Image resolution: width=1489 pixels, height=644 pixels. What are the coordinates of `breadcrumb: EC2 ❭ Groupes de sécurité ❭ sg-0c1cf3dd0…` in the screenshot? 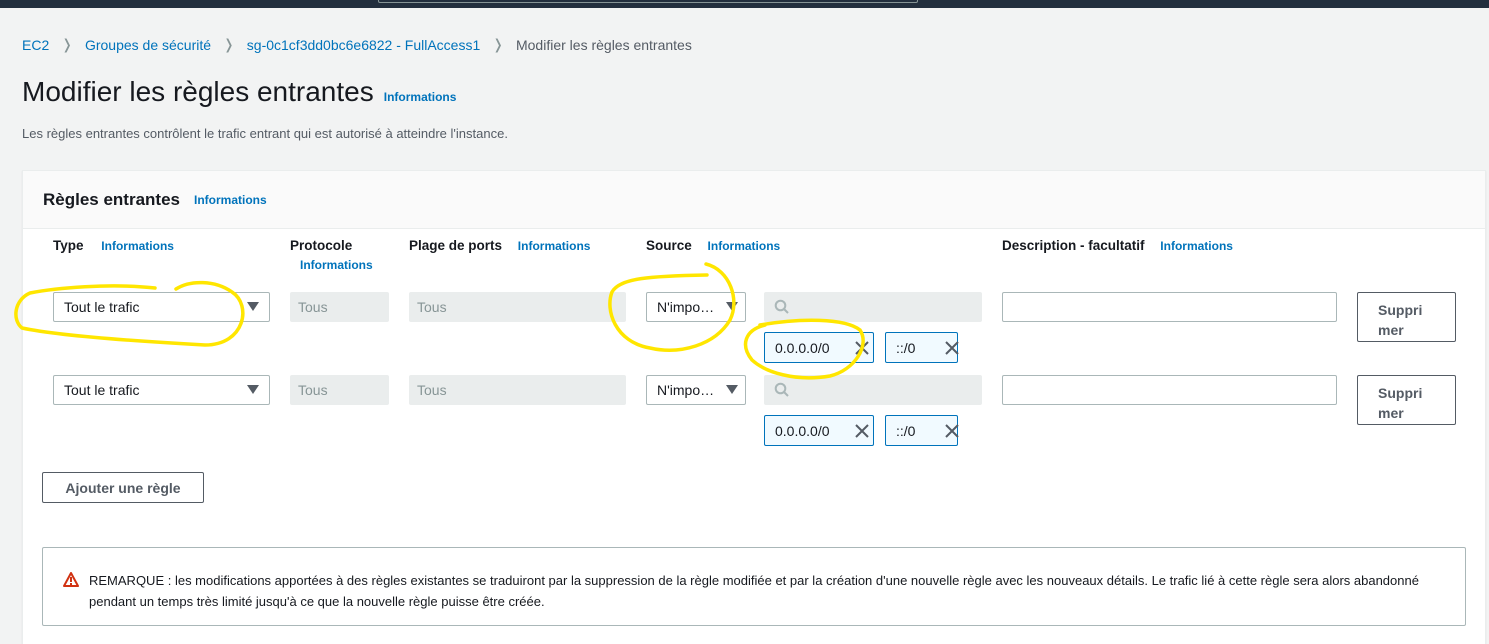 It's located at (357, 44).